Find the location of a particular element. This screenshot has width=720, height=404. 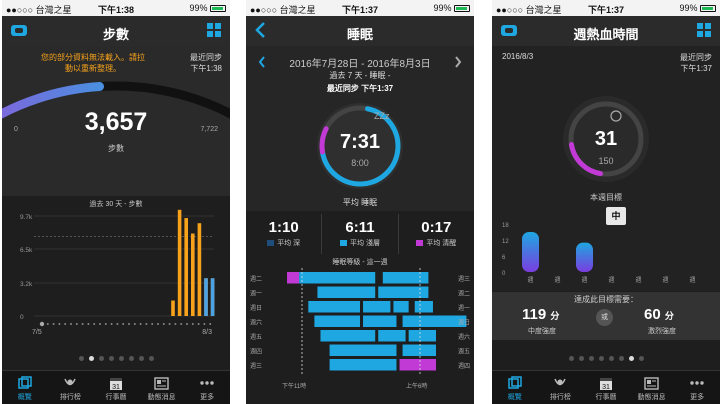

day-label-right: 週六 is located at coordinates (464, 337).